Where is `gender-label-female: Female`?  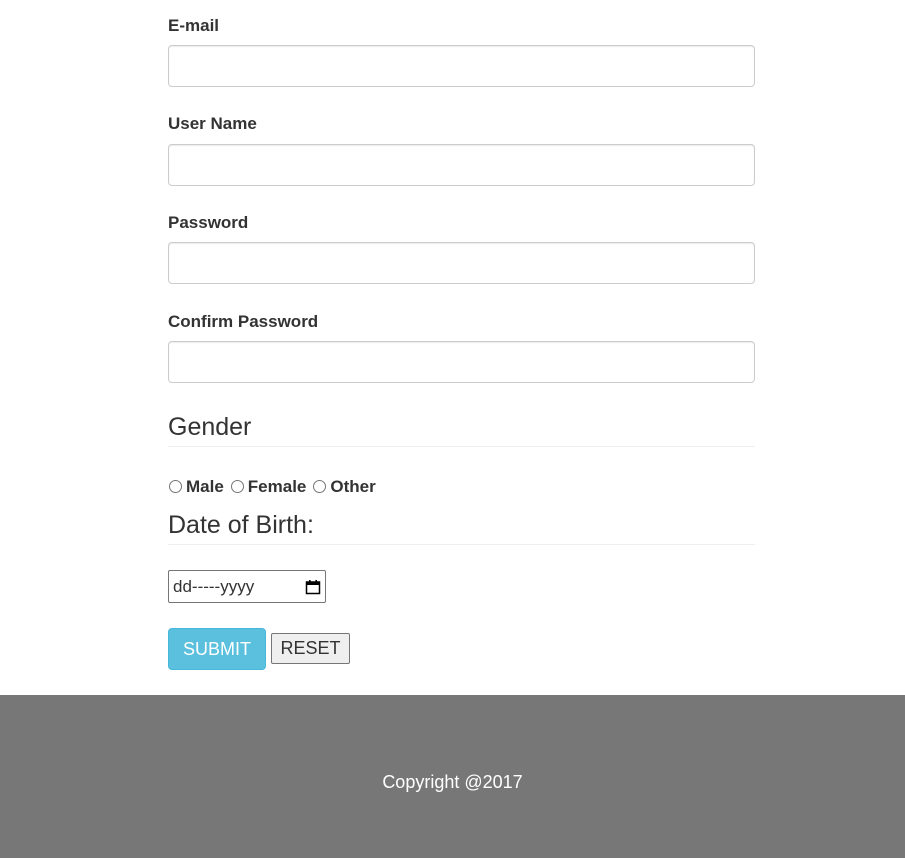 gender-label-female: Female is located at coordinates (277, 486).